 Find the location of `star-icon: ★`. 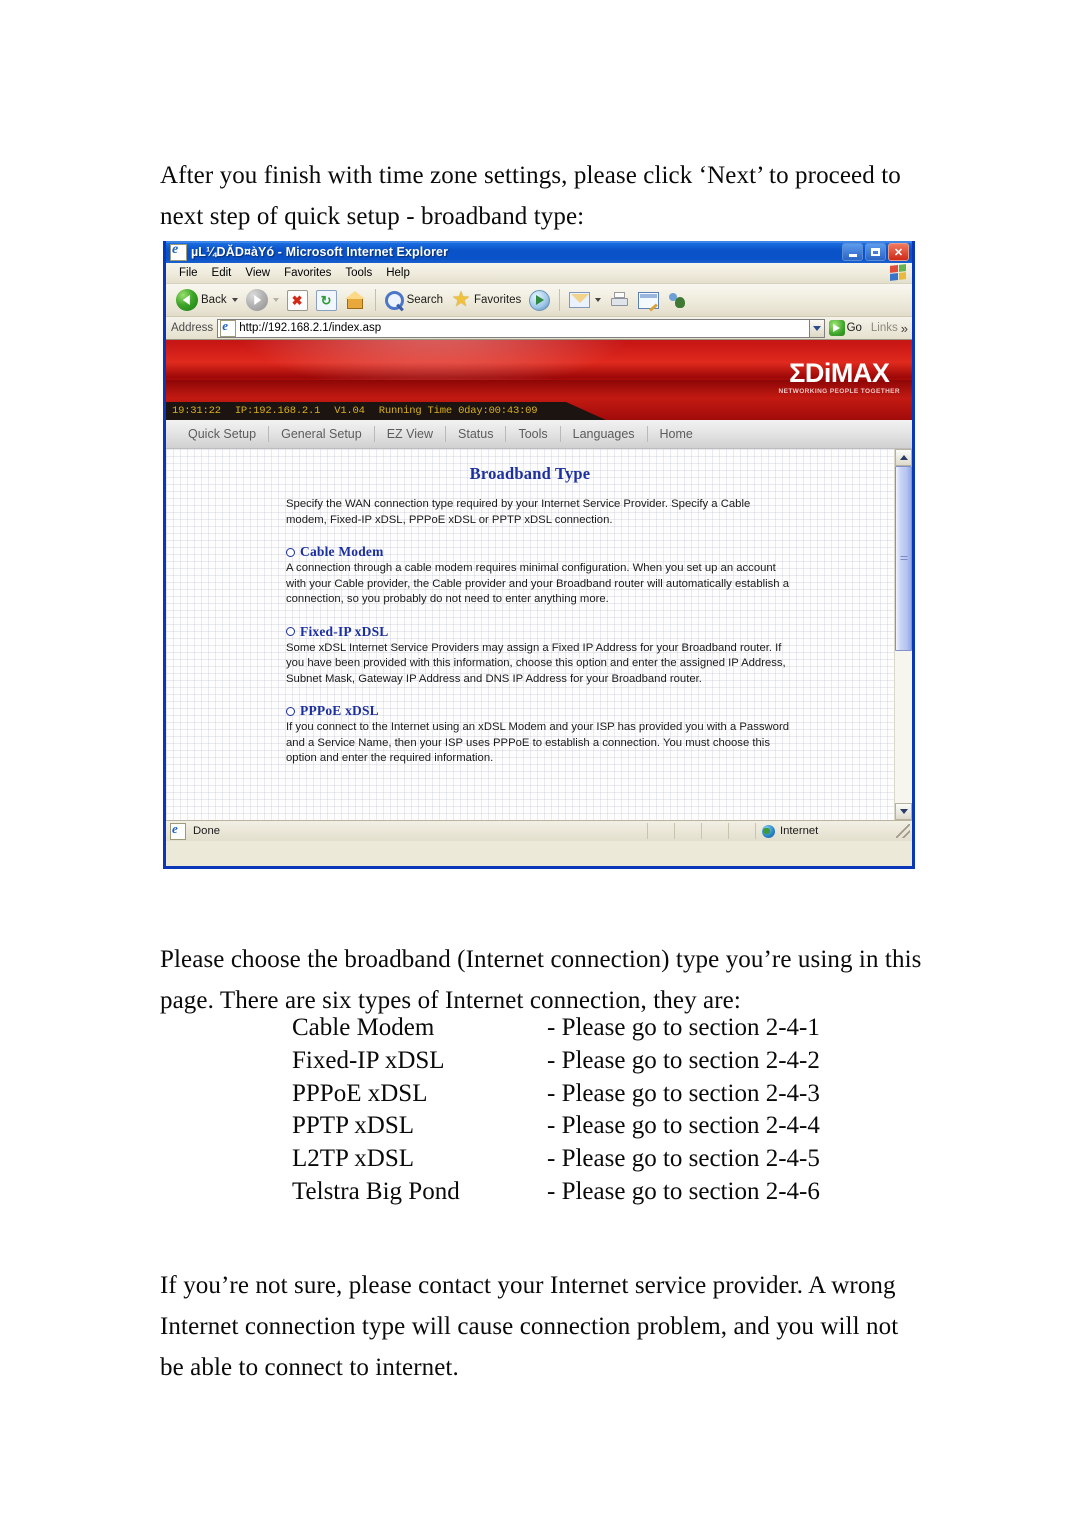

star-icon: ★ is located at coordinates (461, 299).